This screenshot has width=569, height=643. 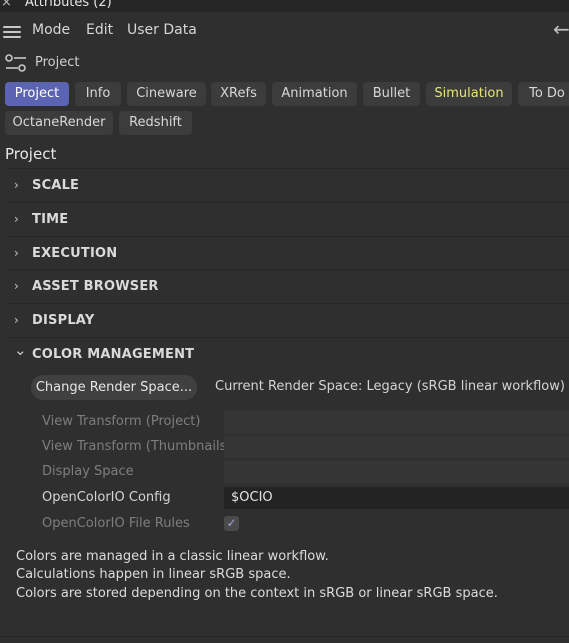 I want to click on group-time: › TIME, so click(x=288, y=219).